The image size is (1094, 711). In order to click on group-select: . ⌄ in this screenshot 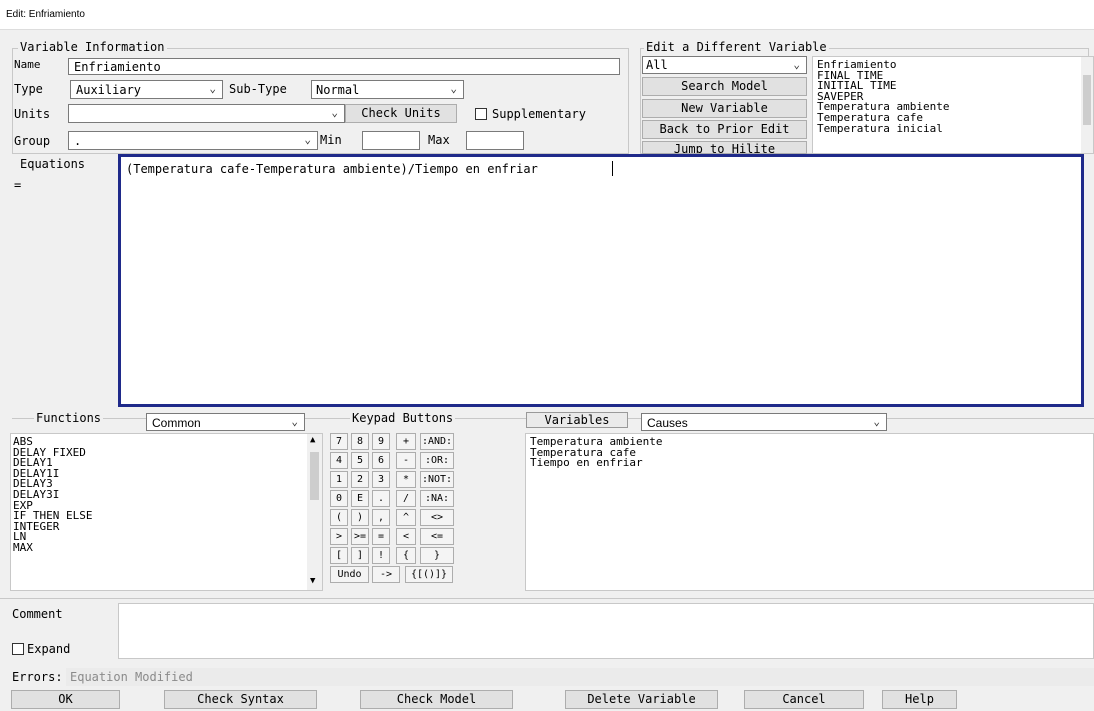, I will do `click(193, 140)`.